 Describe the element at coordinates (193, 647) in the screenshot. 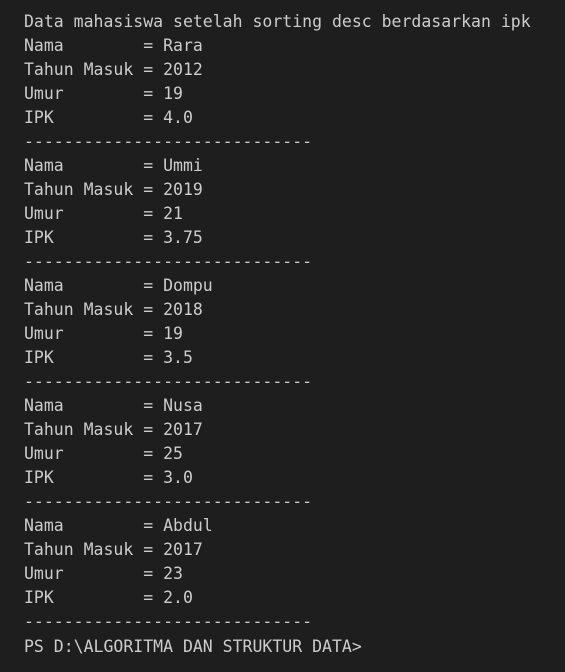

I see `shell-prompt: PS D:\ALGORITMA DAN STRUKTUR DATA>` at that location.